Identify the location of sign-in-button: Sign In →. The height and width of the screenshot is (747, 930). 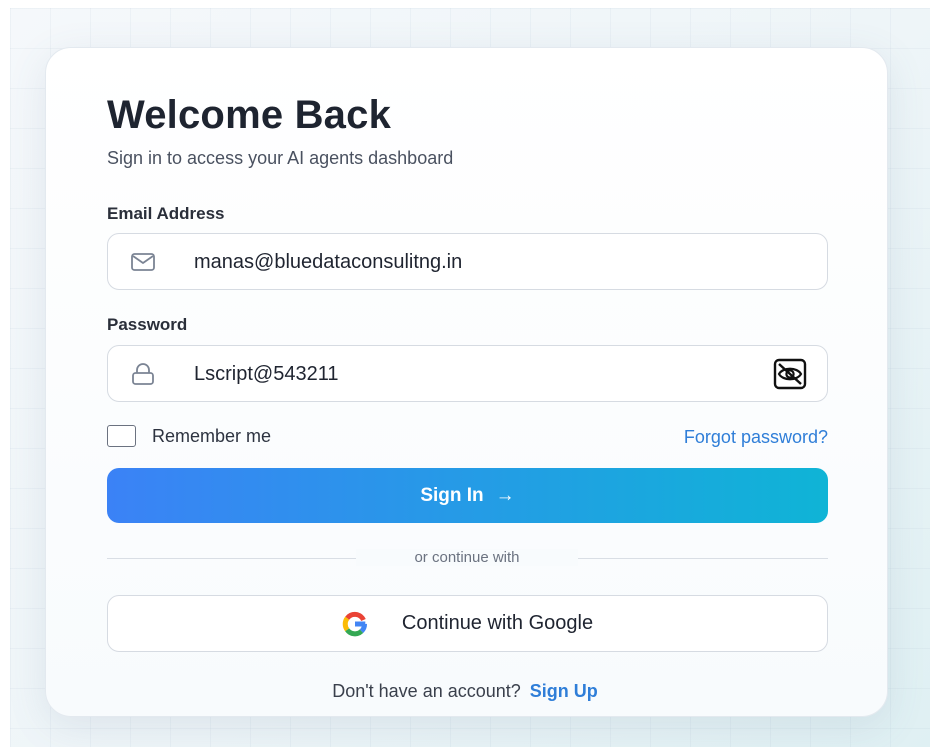
(467, 495).